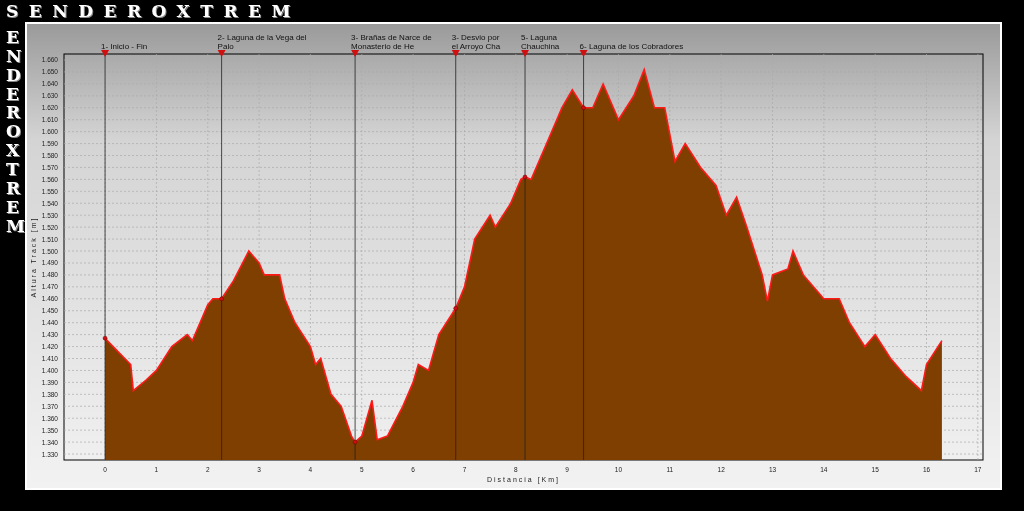 The image size is (1024, 511). Describe the element at coordinates (476, 42) in the screenshot. I see `waypoint-label: 3- Desvio por el Arroyo Cha` at that location.